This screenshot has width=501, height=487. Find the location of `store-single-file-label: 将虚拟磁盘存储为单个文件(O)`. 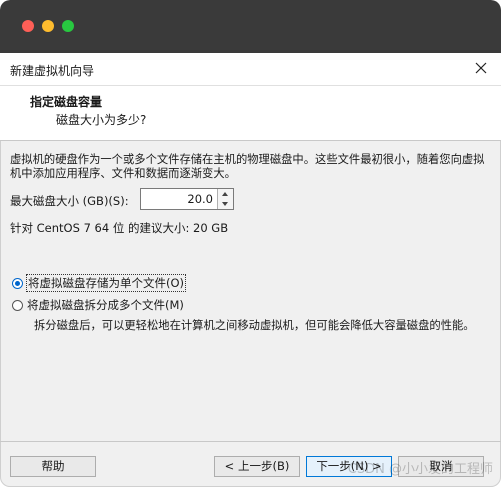

store-single-file-label: 将虚拟磁盘存储为单个文件(O) is located at coordinates (106, 283).